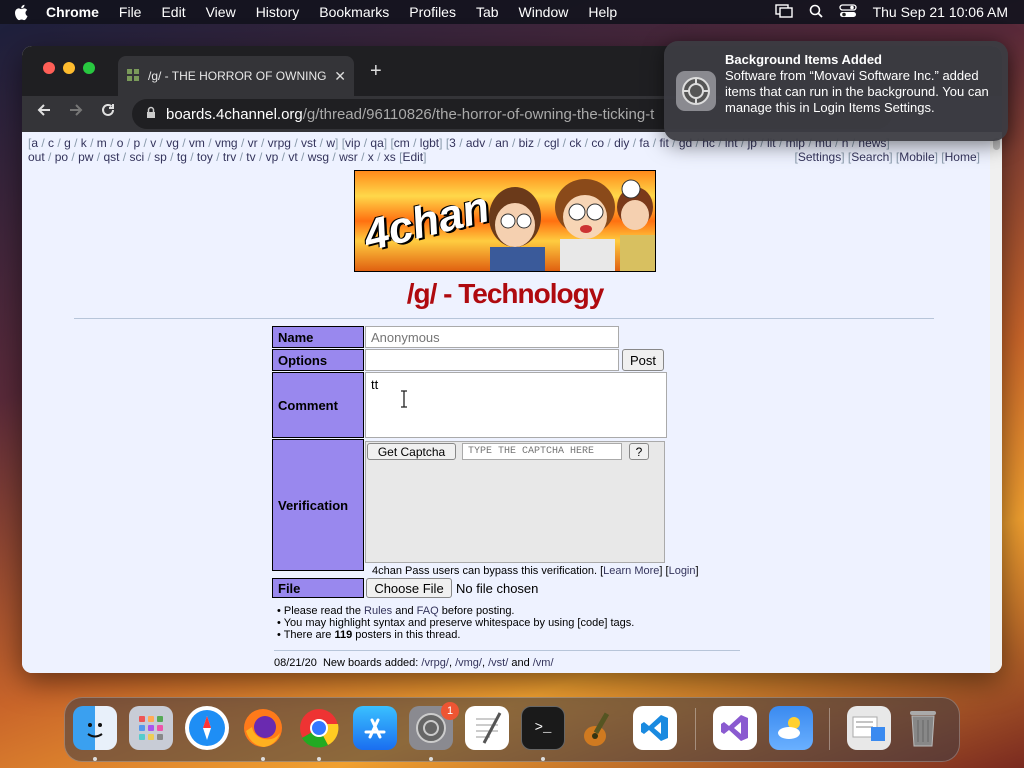 Image resolution: width=1024 pixels, height=768 pixels. I want to click on visual-studio-icon, so click(735, 728).